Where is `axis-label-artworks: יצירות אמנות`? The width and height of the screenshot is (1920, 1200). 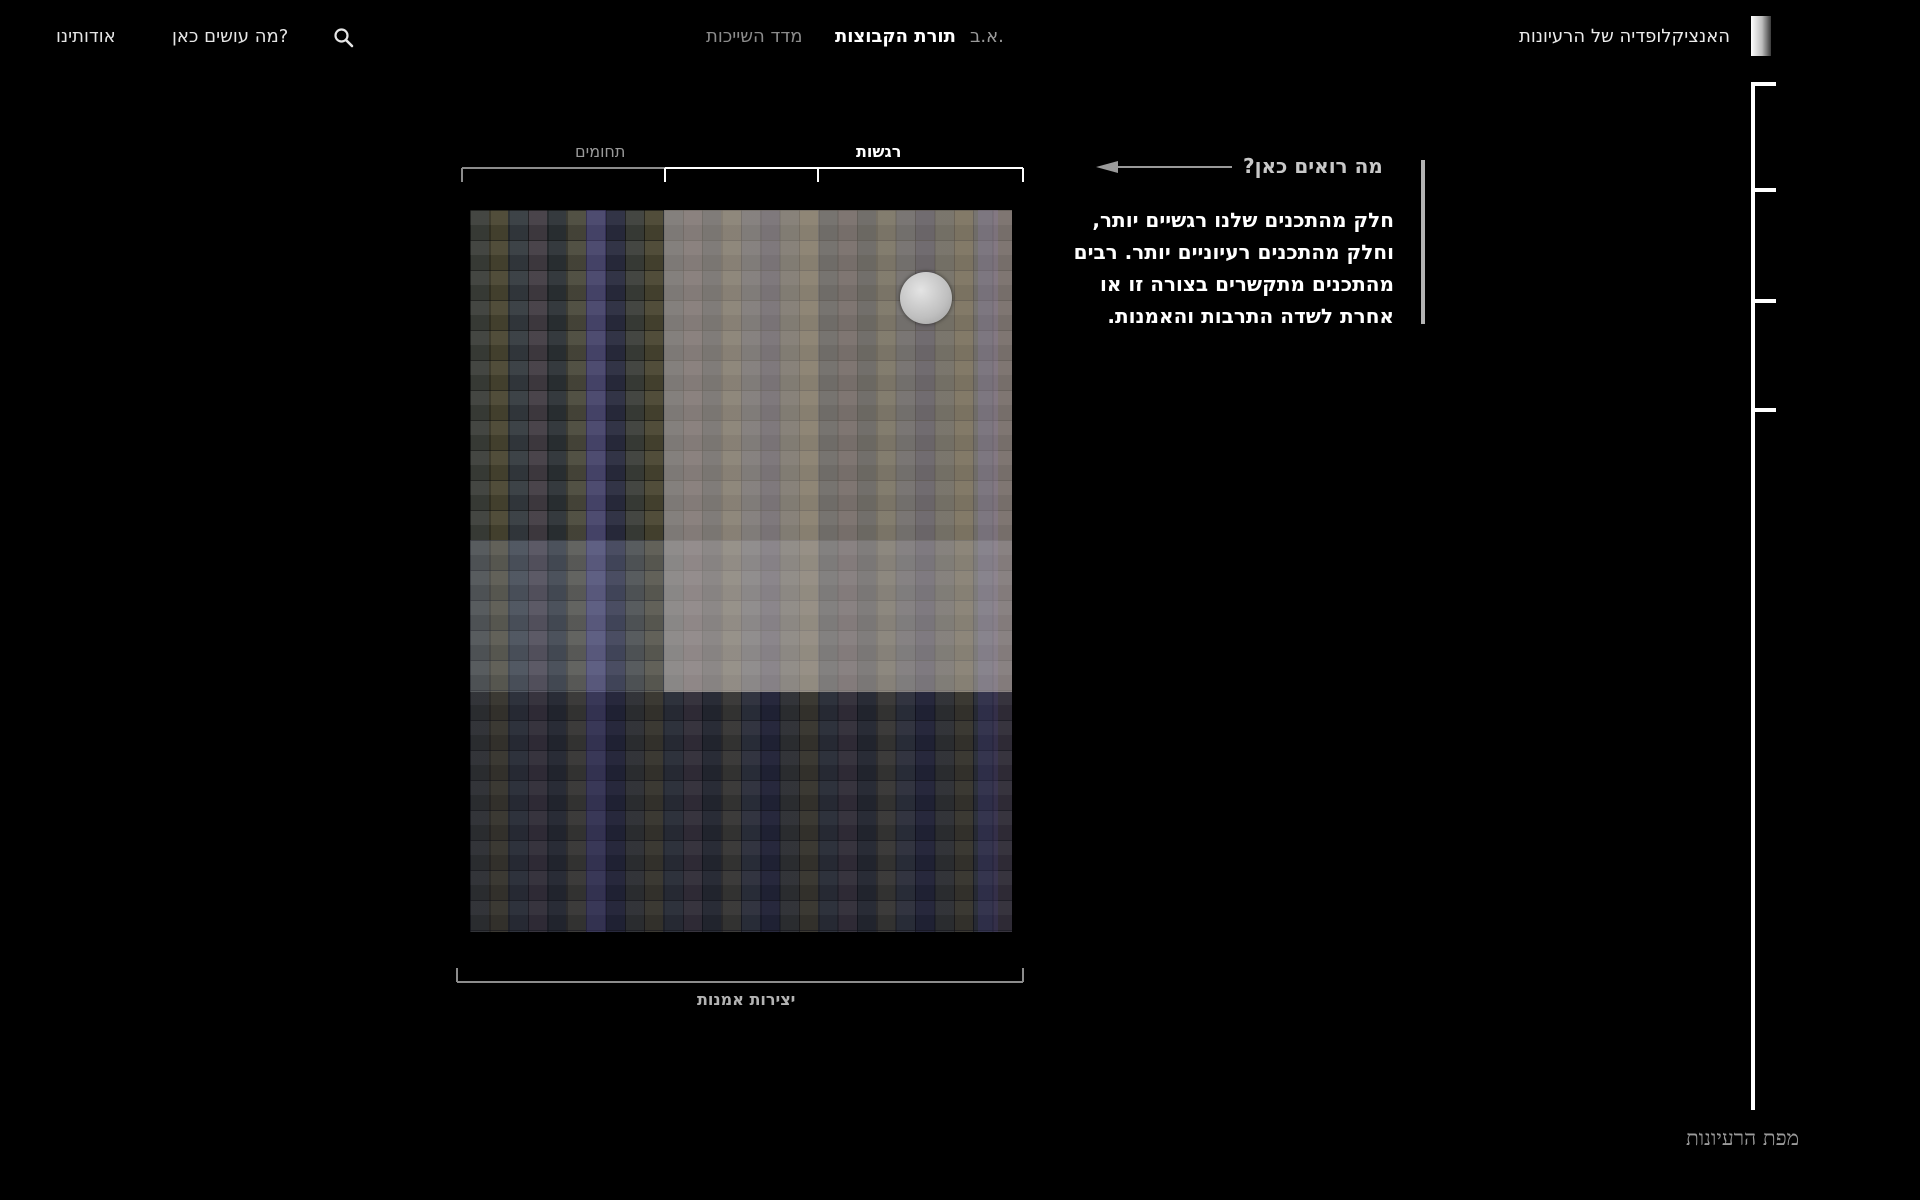 axis-label-artworks: יצירות אמנות is located at coordinates (746, 999).